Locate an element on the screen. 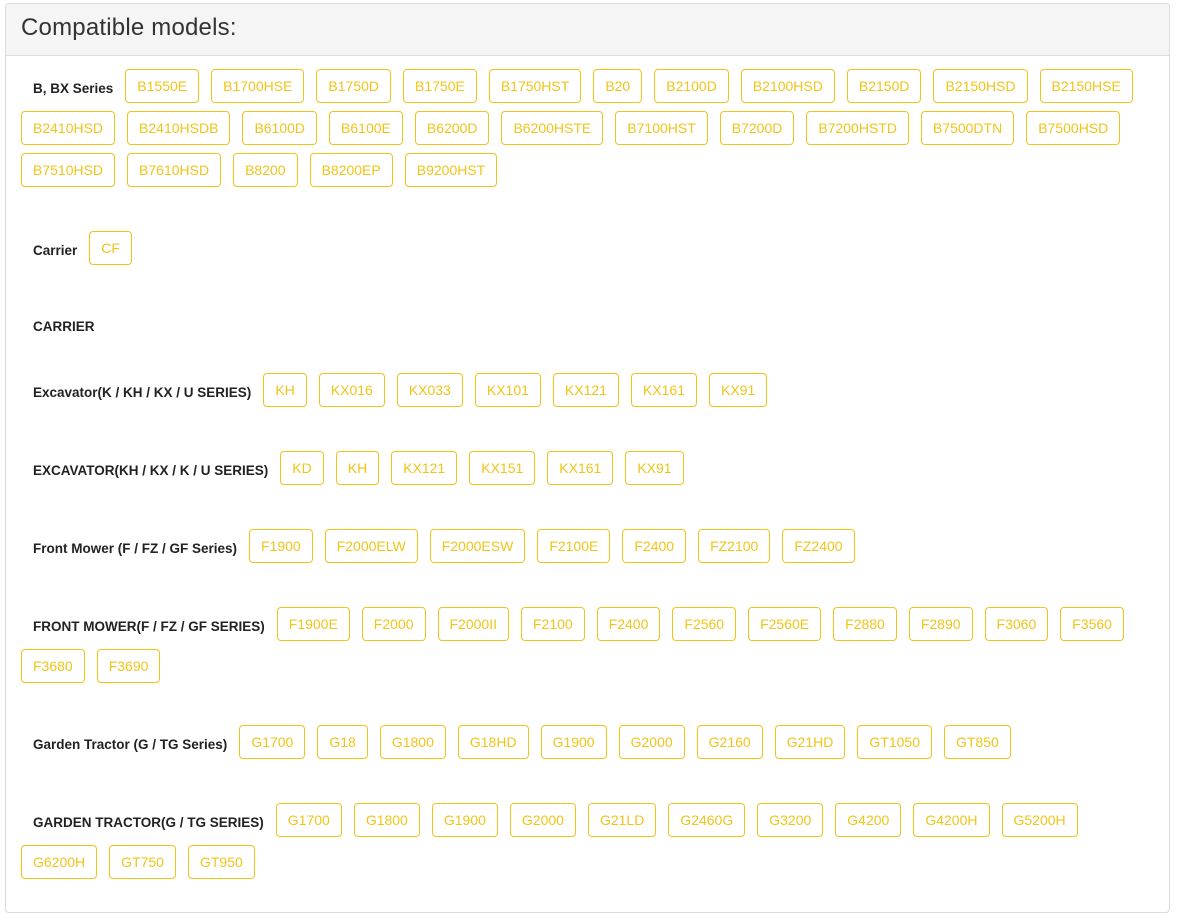  series-label: Garden Tractor (G / TG Series) is located at coordinates (130, 744).